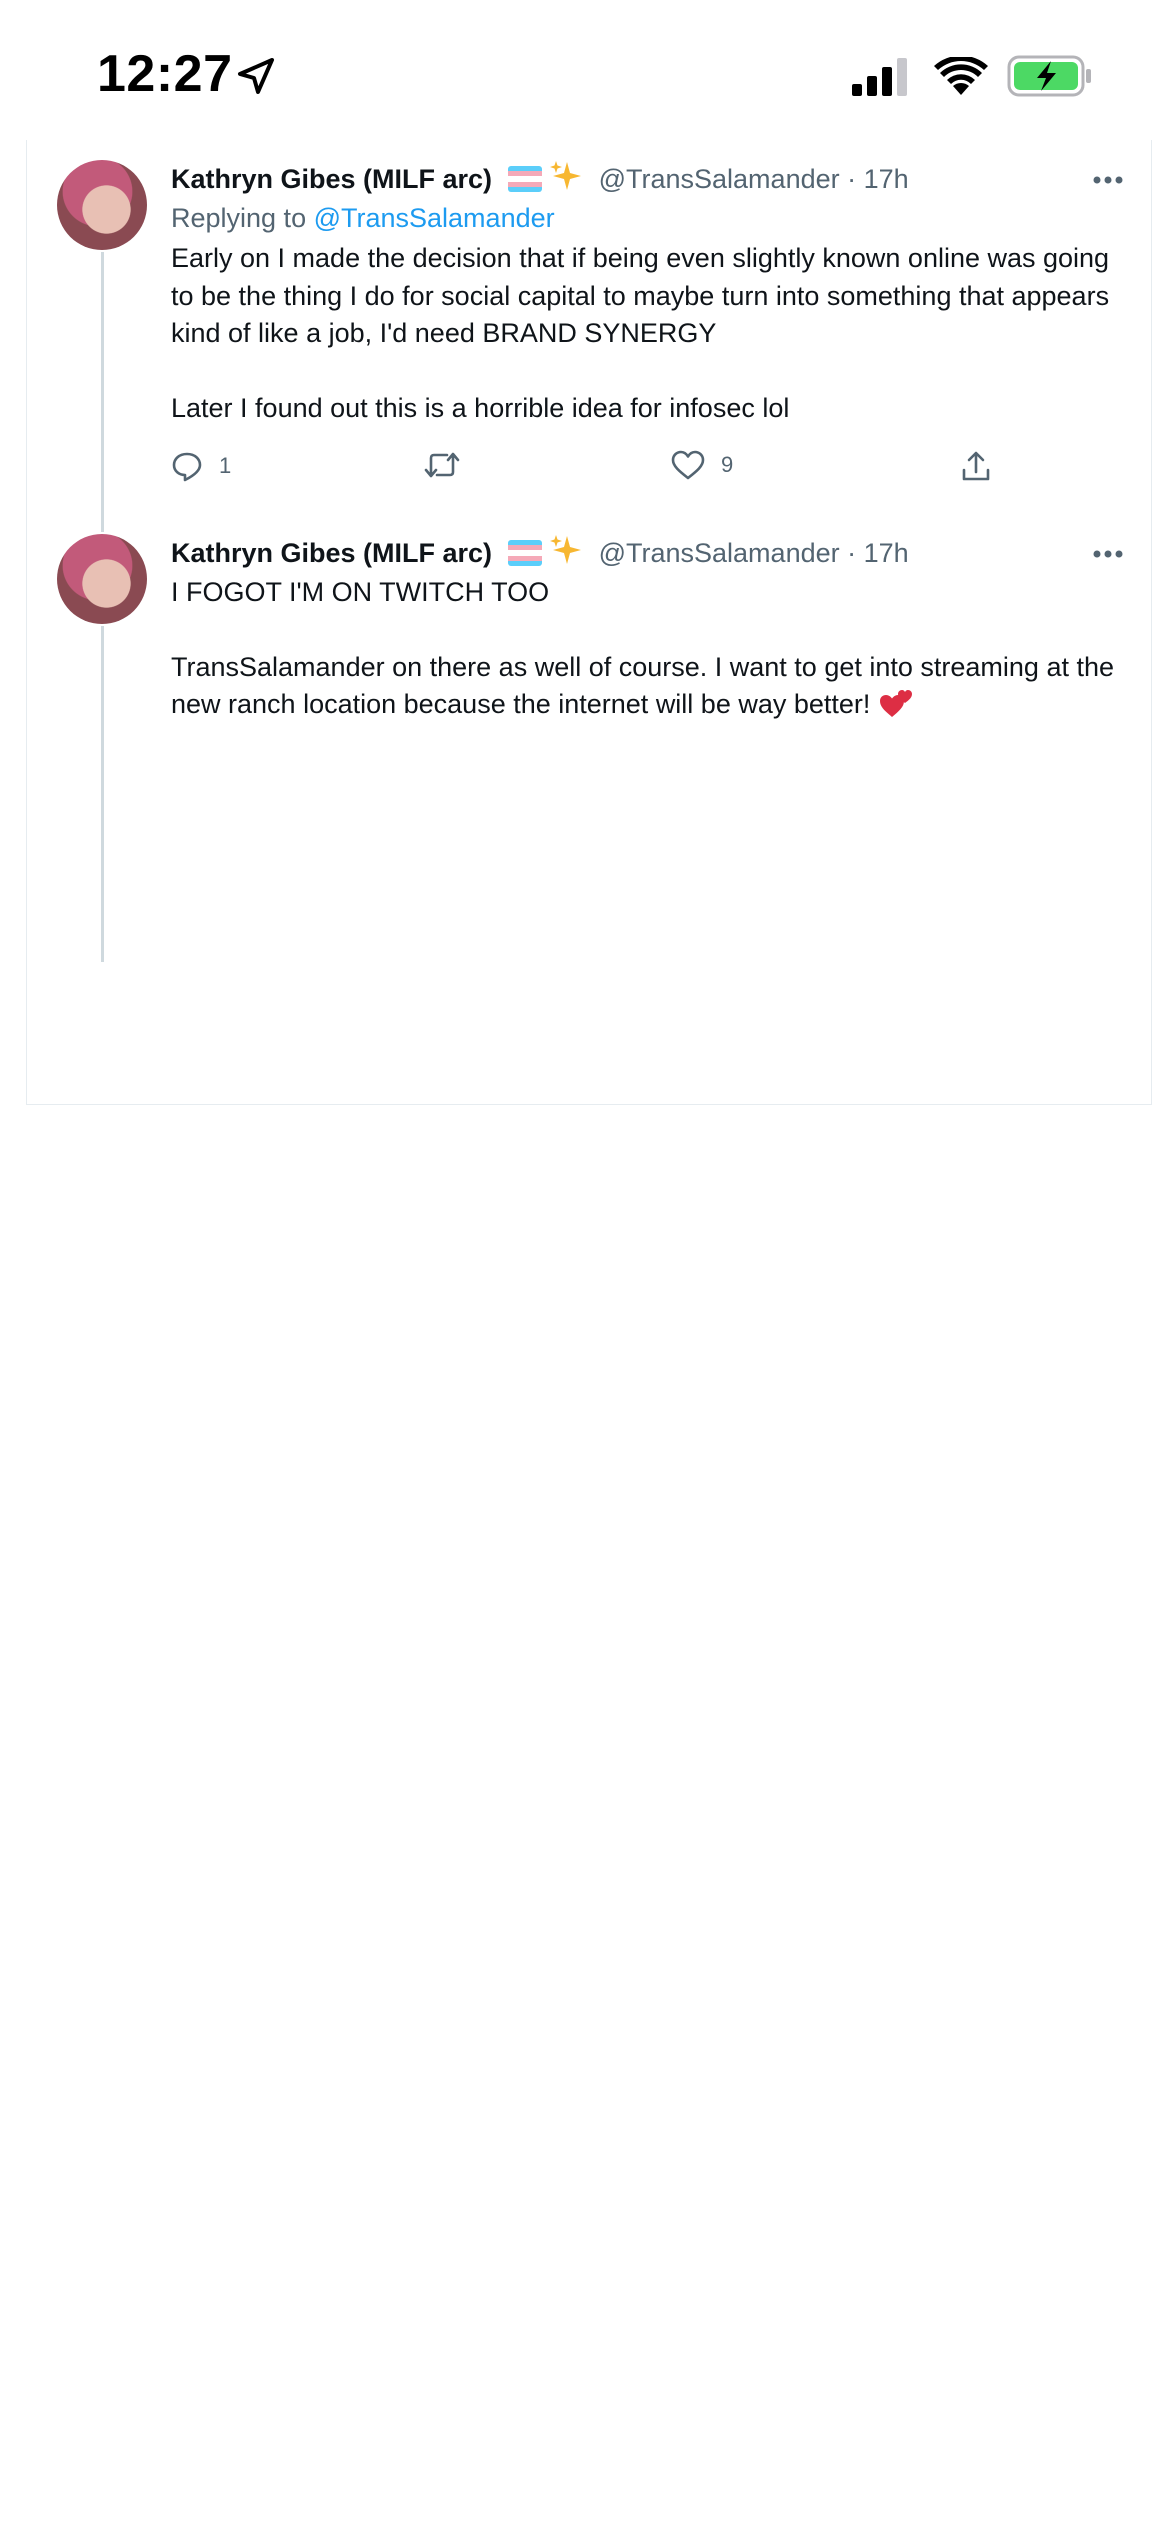  What do you see at coordinates (591, 470) in the screenshot?
I see `tweet-actions: 1 9` at bounding box center [591, 470].